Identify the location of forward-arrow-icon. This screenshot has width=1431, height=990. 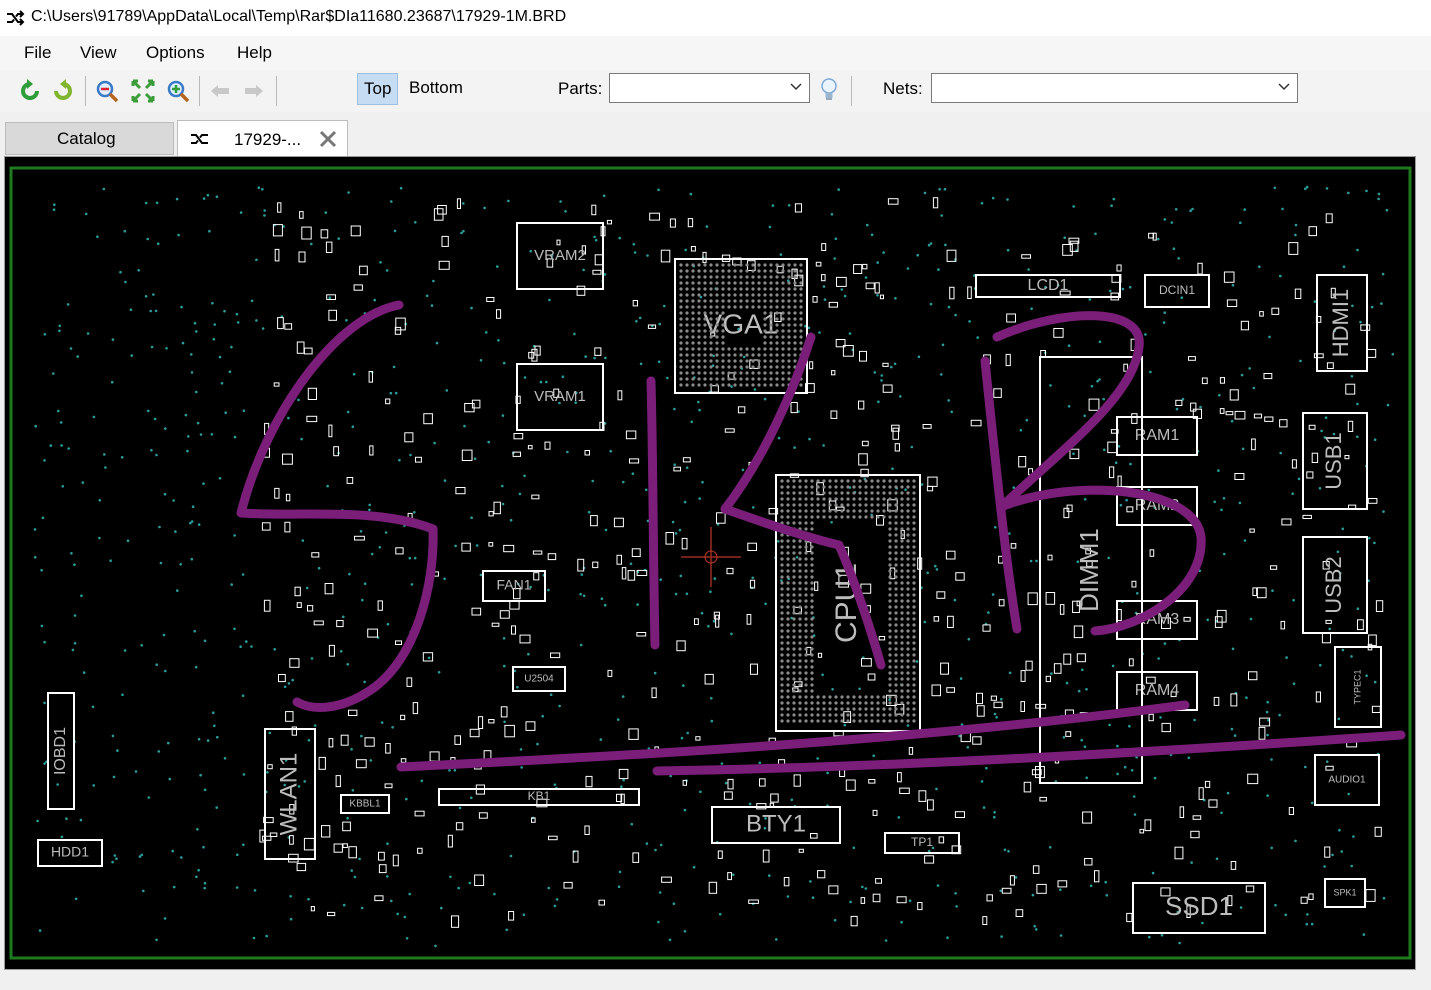
(254, 91).